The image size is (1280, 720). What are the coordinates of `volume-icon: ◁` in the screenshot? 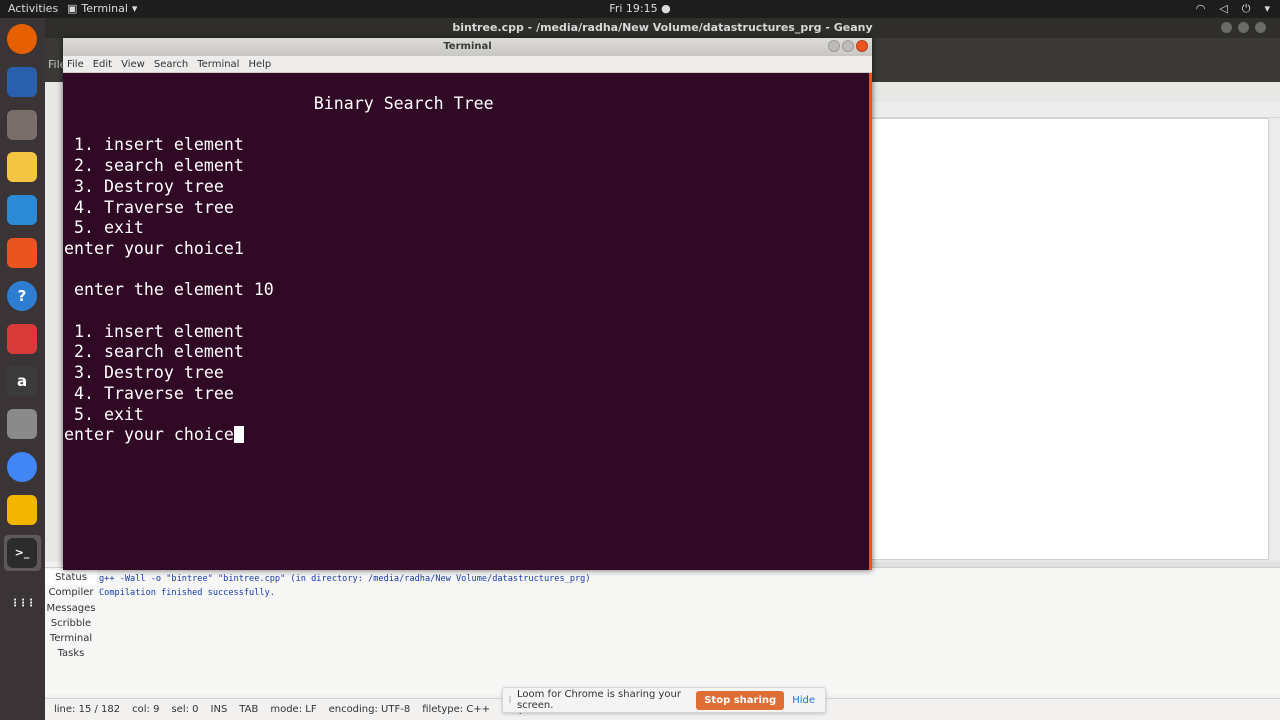 It's located at (1223, 8).